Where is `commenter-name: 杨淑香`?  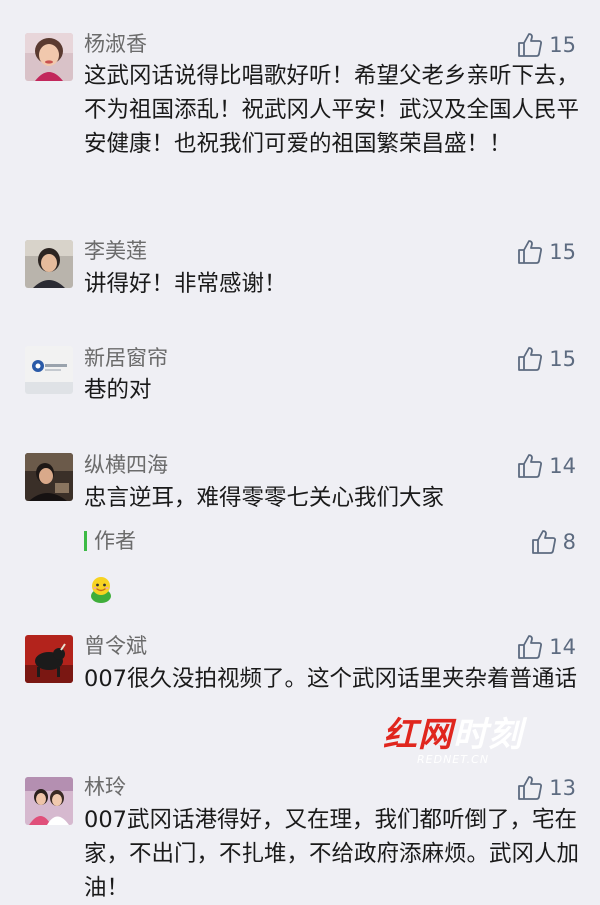
commenter-name: 杨淑香 is located at coordinates (115, 44).